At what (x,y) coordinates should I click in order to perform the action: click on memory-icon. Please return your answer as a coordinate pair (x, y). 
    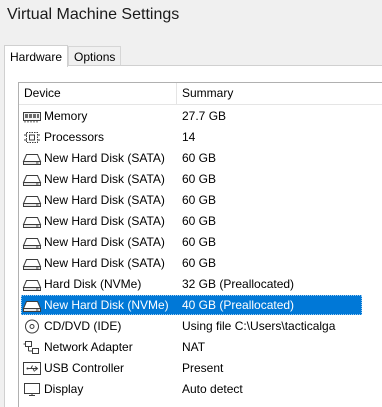
    Looking at the image, I should click on (32, 116).